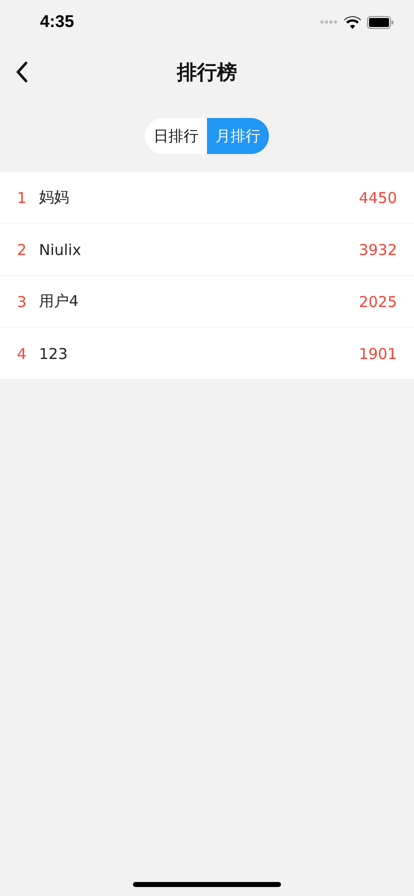  What do you see at coordinates (60, 249) in the screenshot?
I see `user-name: Niulix` at bounding box center [60, 249].